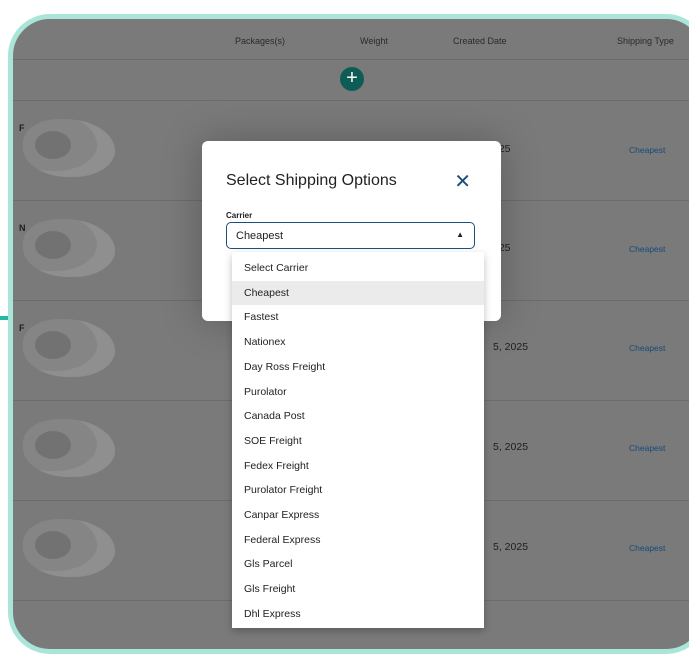 The width and height of the screenshot is (689, 654). What do you see at coordinates (311, 180) in the screenshot?
I see `modal-title: Select Shipping Options` at bounding box center [311, 180].